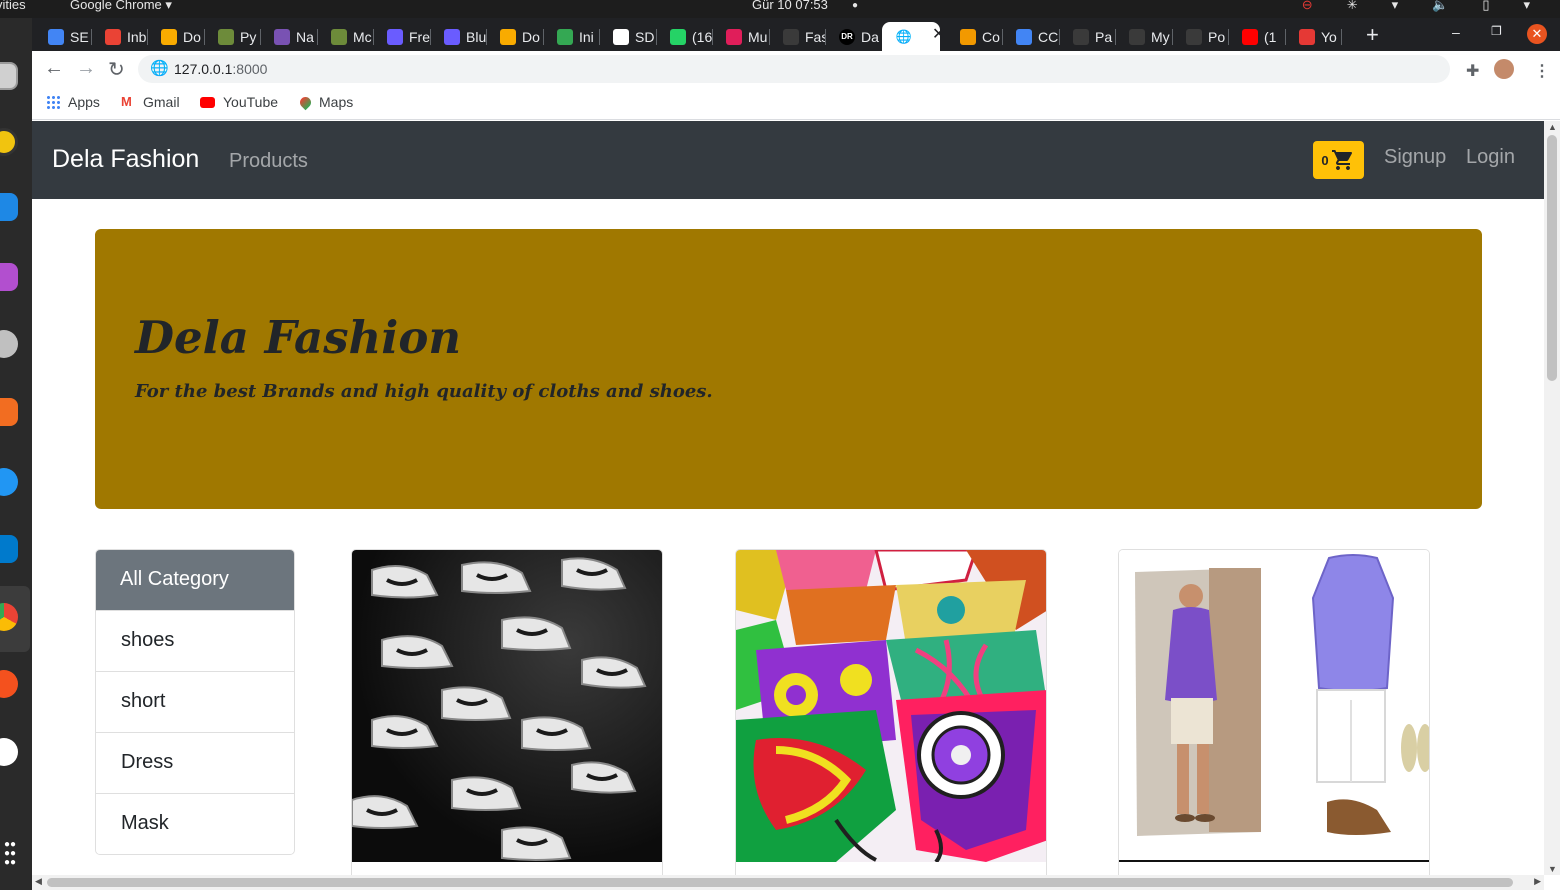  Describe the element at coordinates (531, 36) in the screenshot. I see `tab-title: Do` at that location.